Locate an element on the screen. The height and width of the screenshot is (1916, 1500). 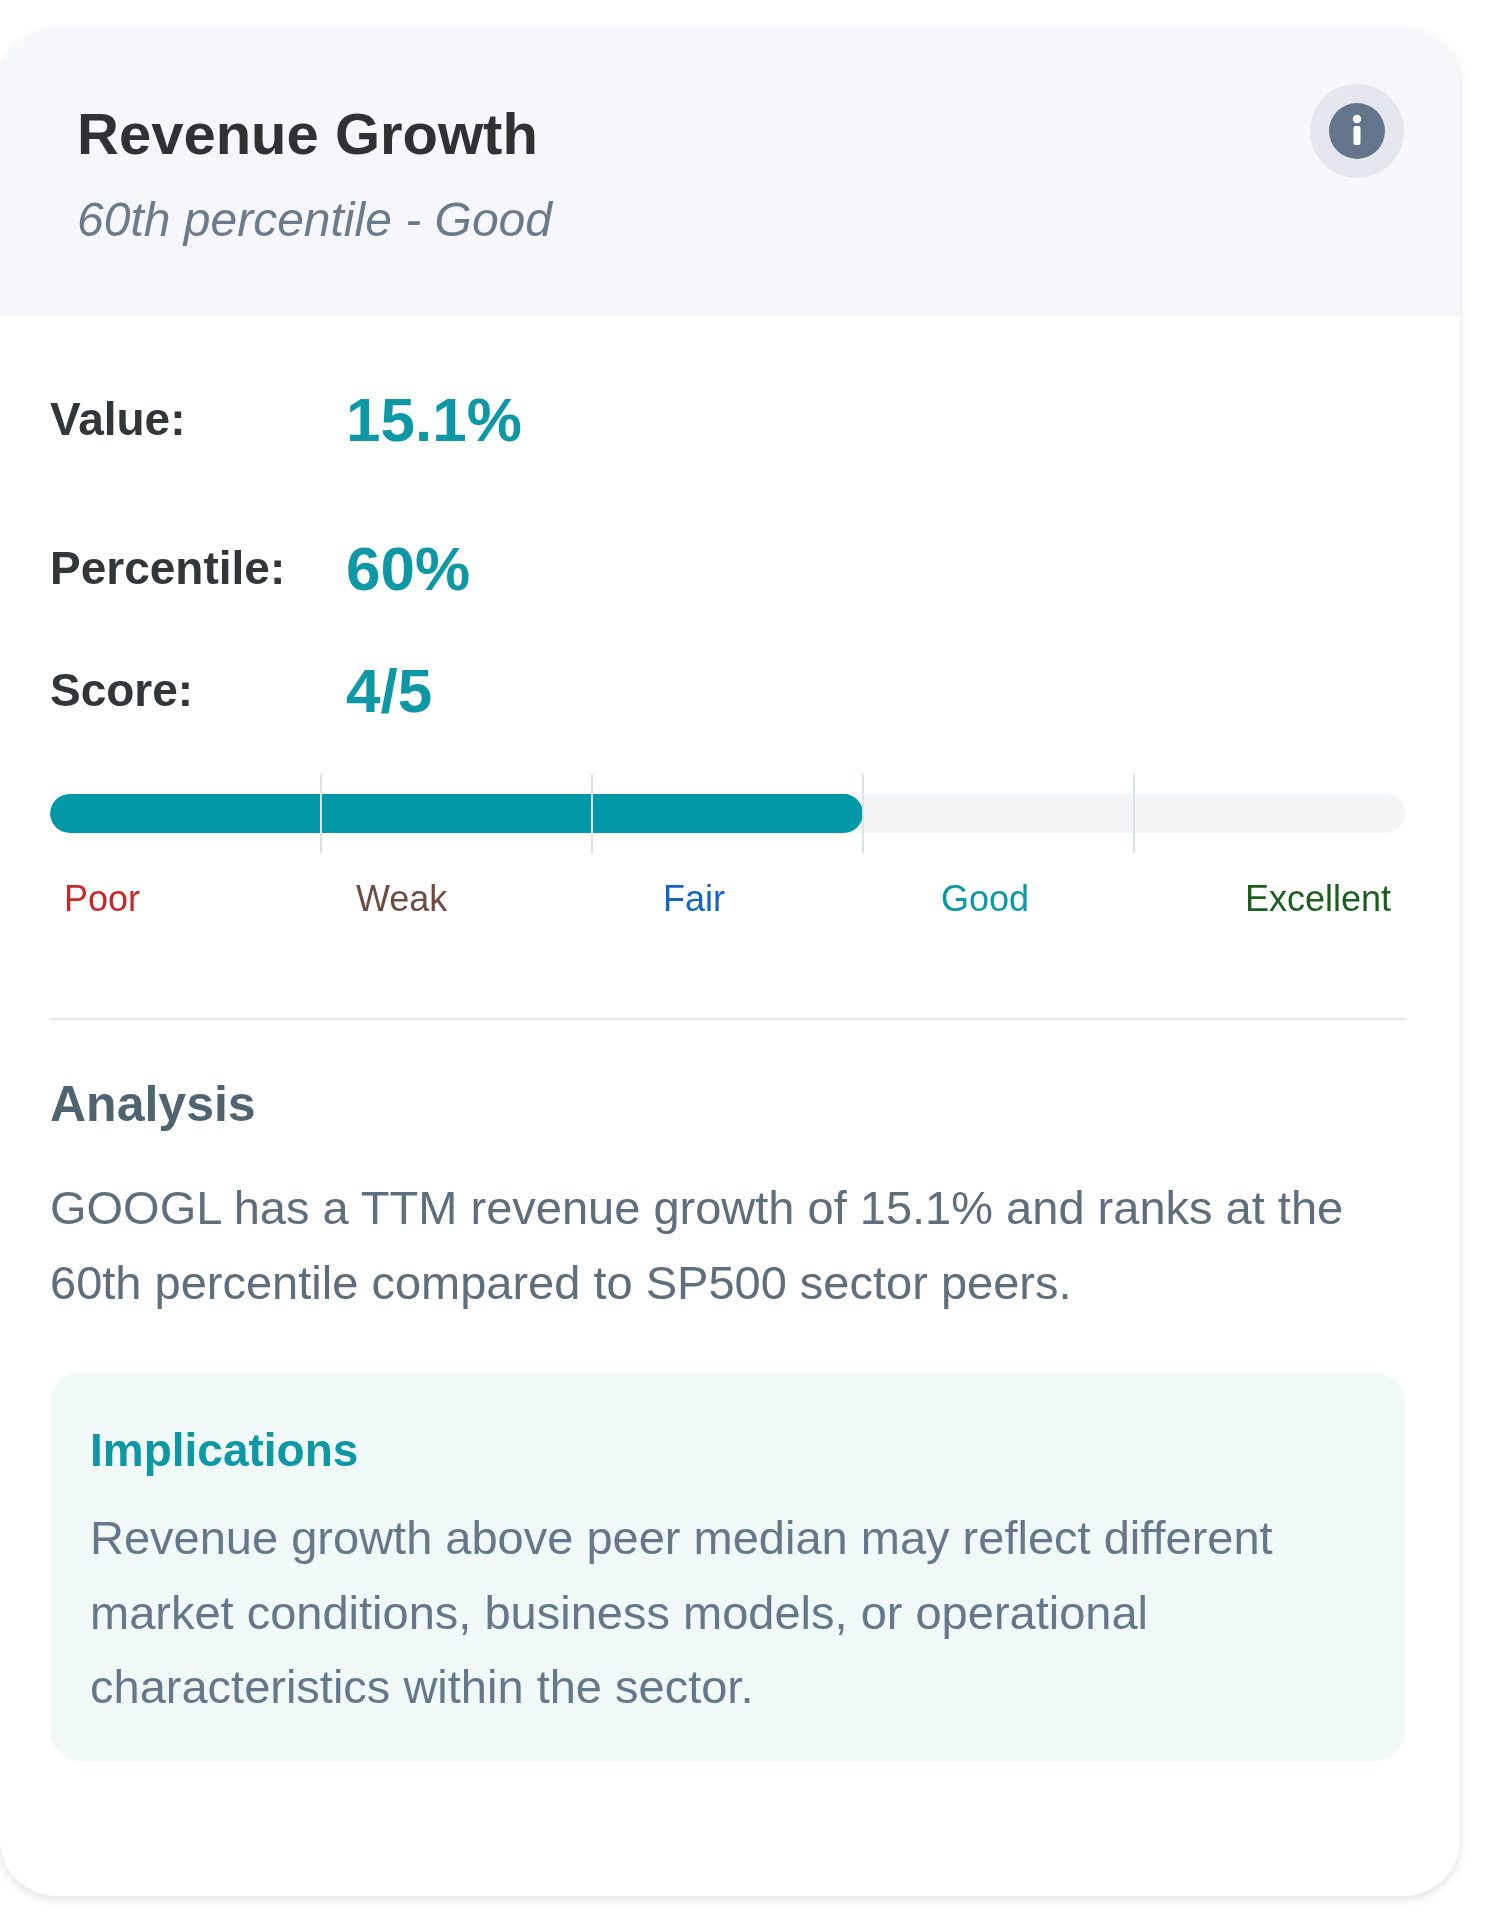
scale-label: Weak is located at coordinates (401, 898).